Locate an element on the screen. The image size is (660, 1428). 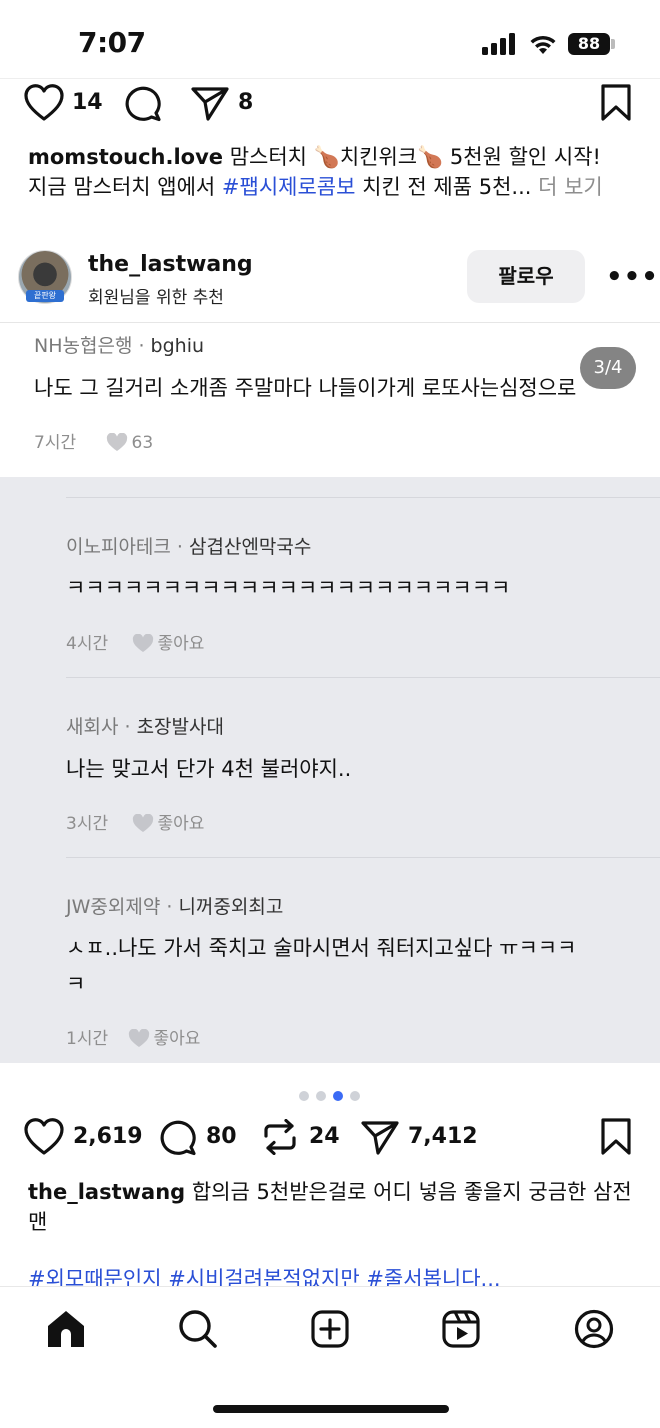
comment-author: NH농협은행 · bghiu is located at coordinates (119, 346).